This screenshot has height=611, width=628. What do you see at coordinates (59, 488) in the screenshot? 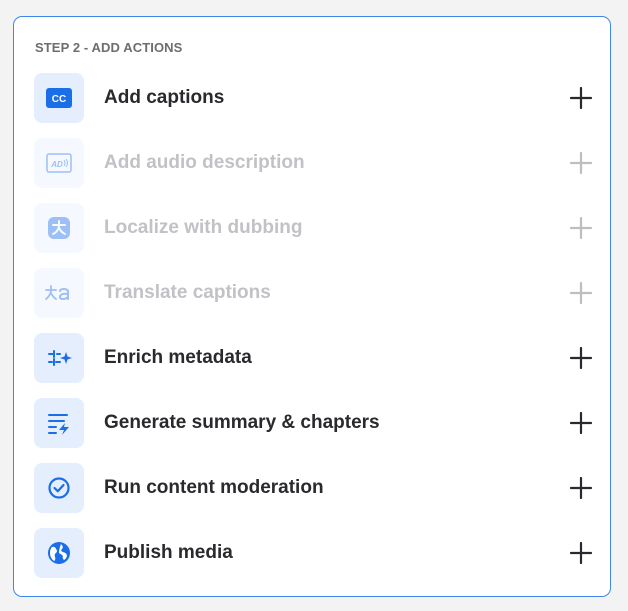
I see `check-circle-icon` at bounding box center [59, 488].